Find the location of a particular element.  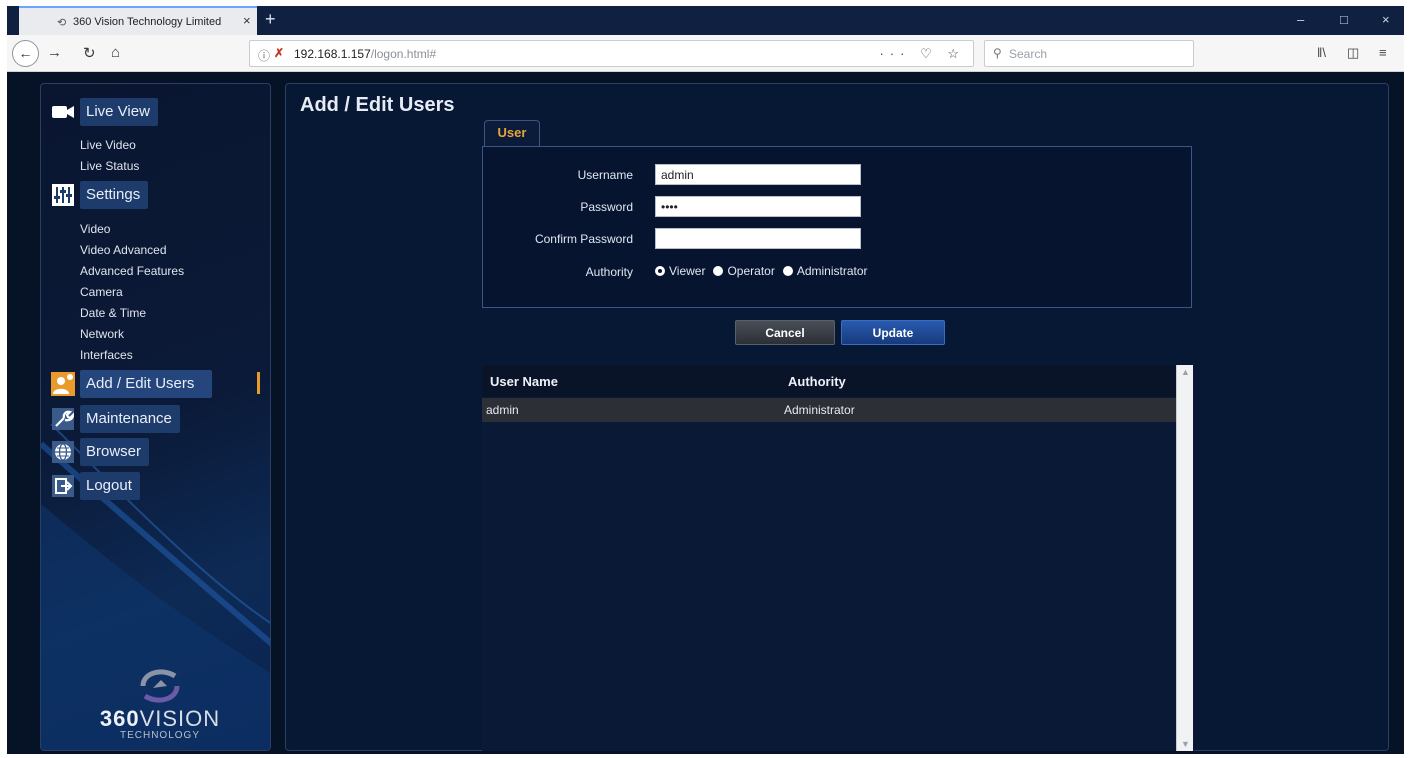

authority-label: Authority is located at coordinates (609, 272).